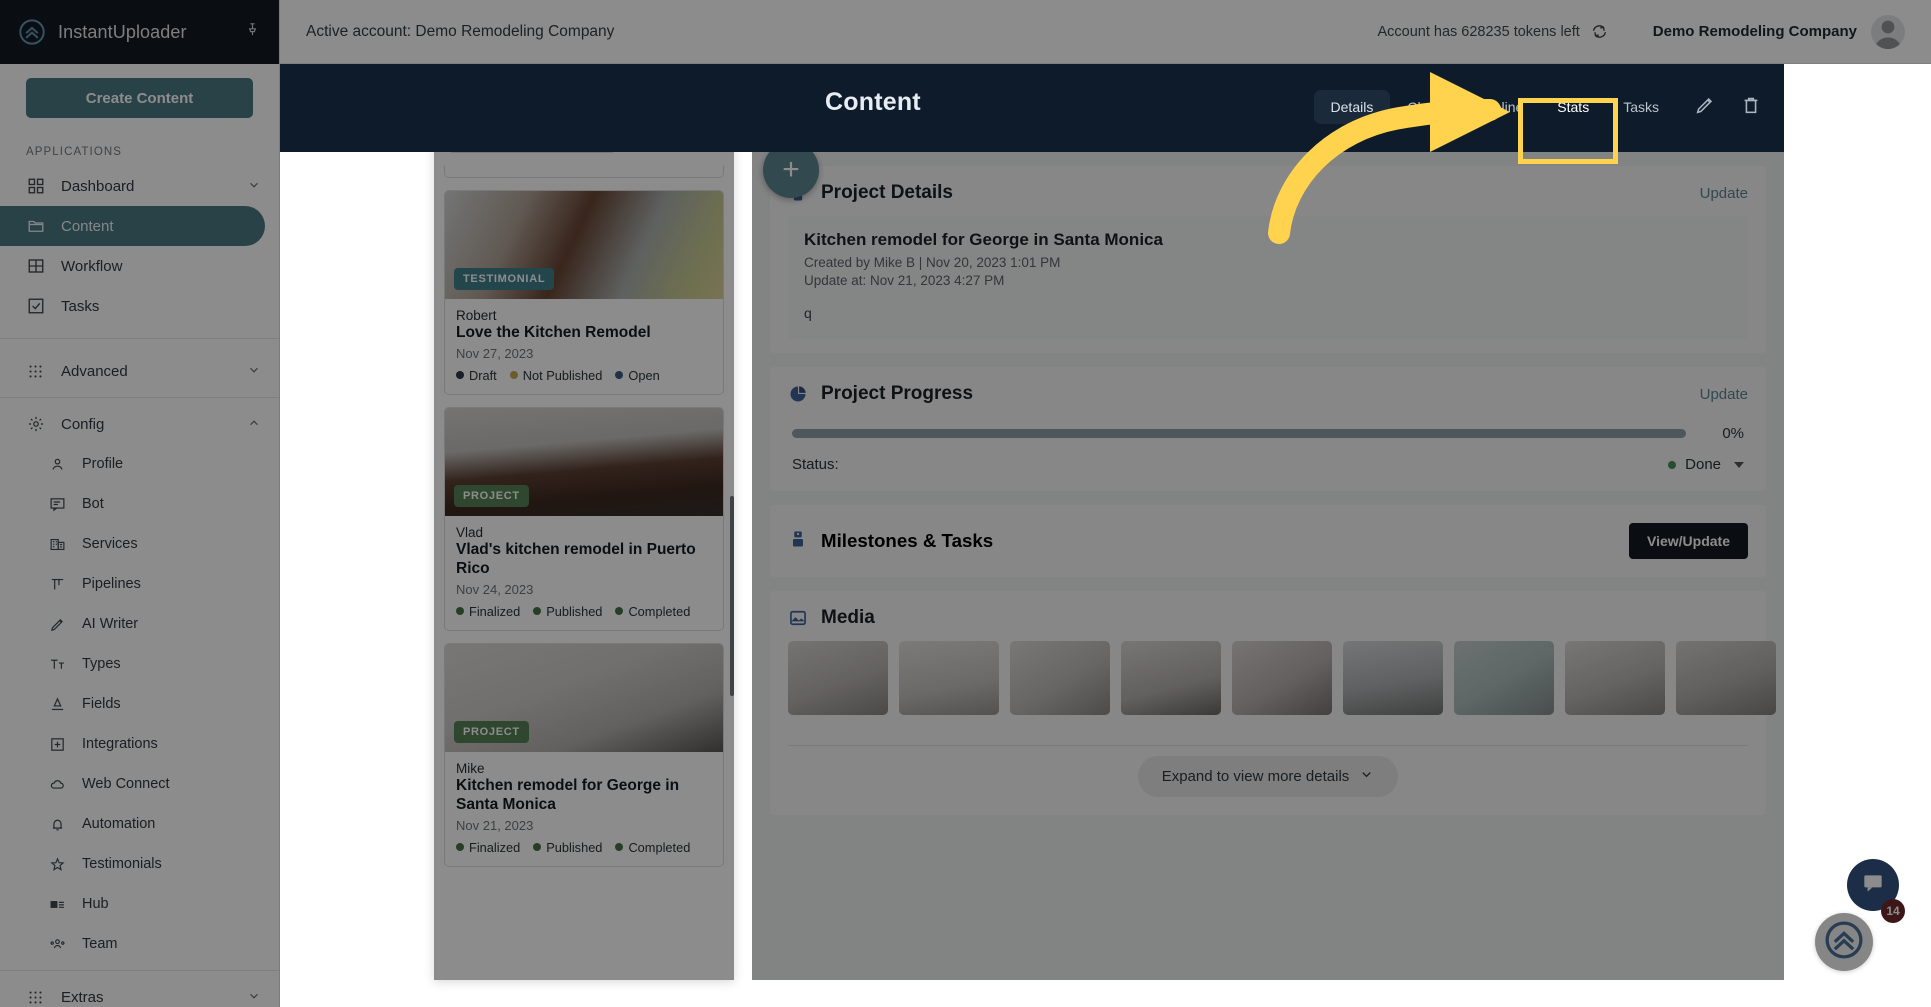  Describe the element at coordinates (101, 664) in the screenshot. I see `sidebar-item-label: Types` at that location.